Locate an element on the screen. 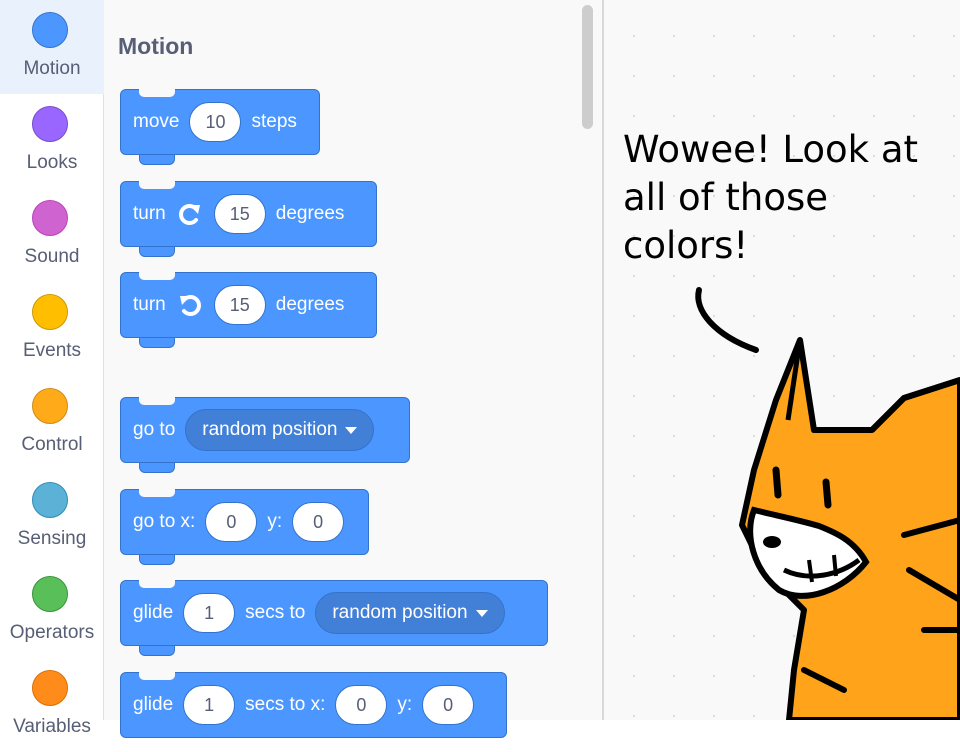  category-sensing: Sensing is located at coordinates (52, 517).